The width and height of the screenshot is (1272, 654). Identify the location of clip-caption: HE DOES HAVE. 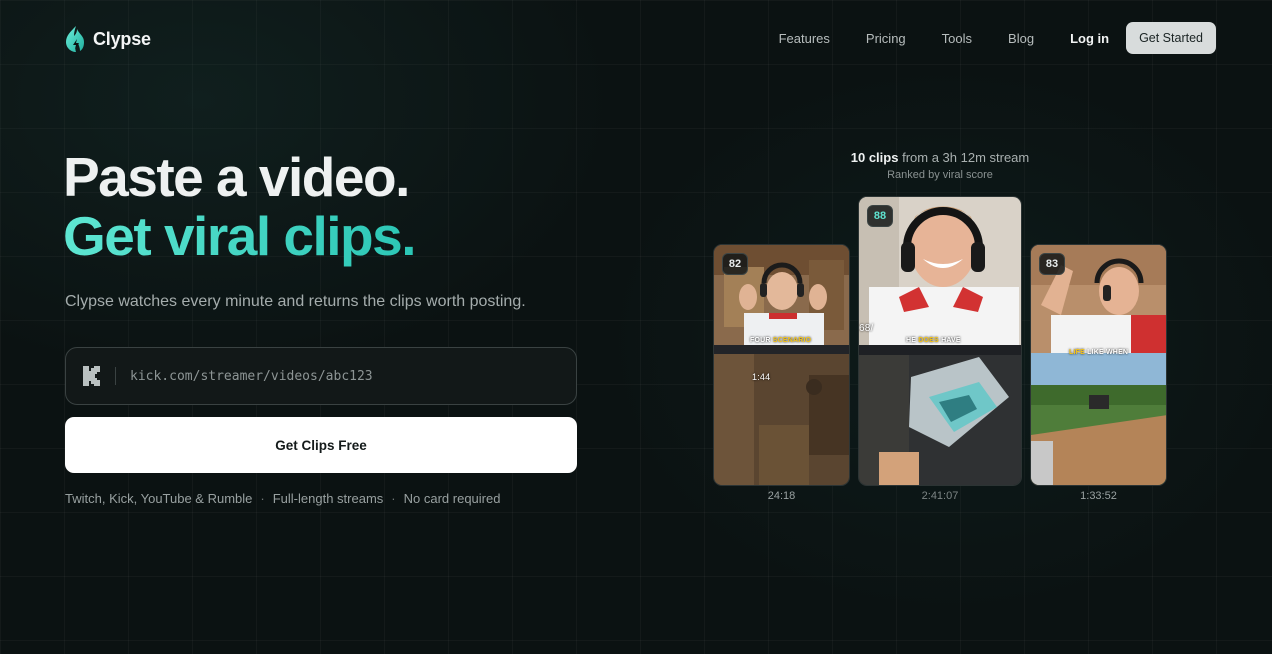
(933, 340).